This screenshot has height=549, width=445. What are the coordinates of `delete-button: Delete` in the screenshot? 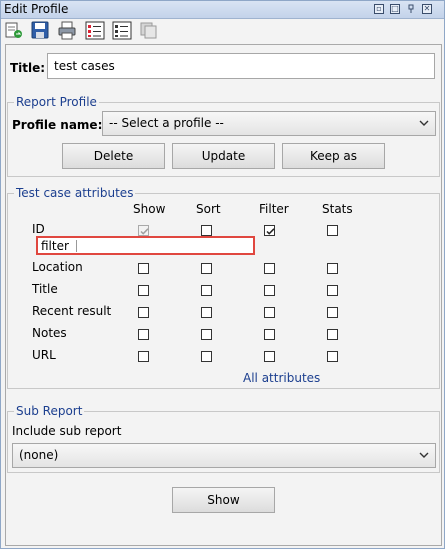 It's located at (113, 156).